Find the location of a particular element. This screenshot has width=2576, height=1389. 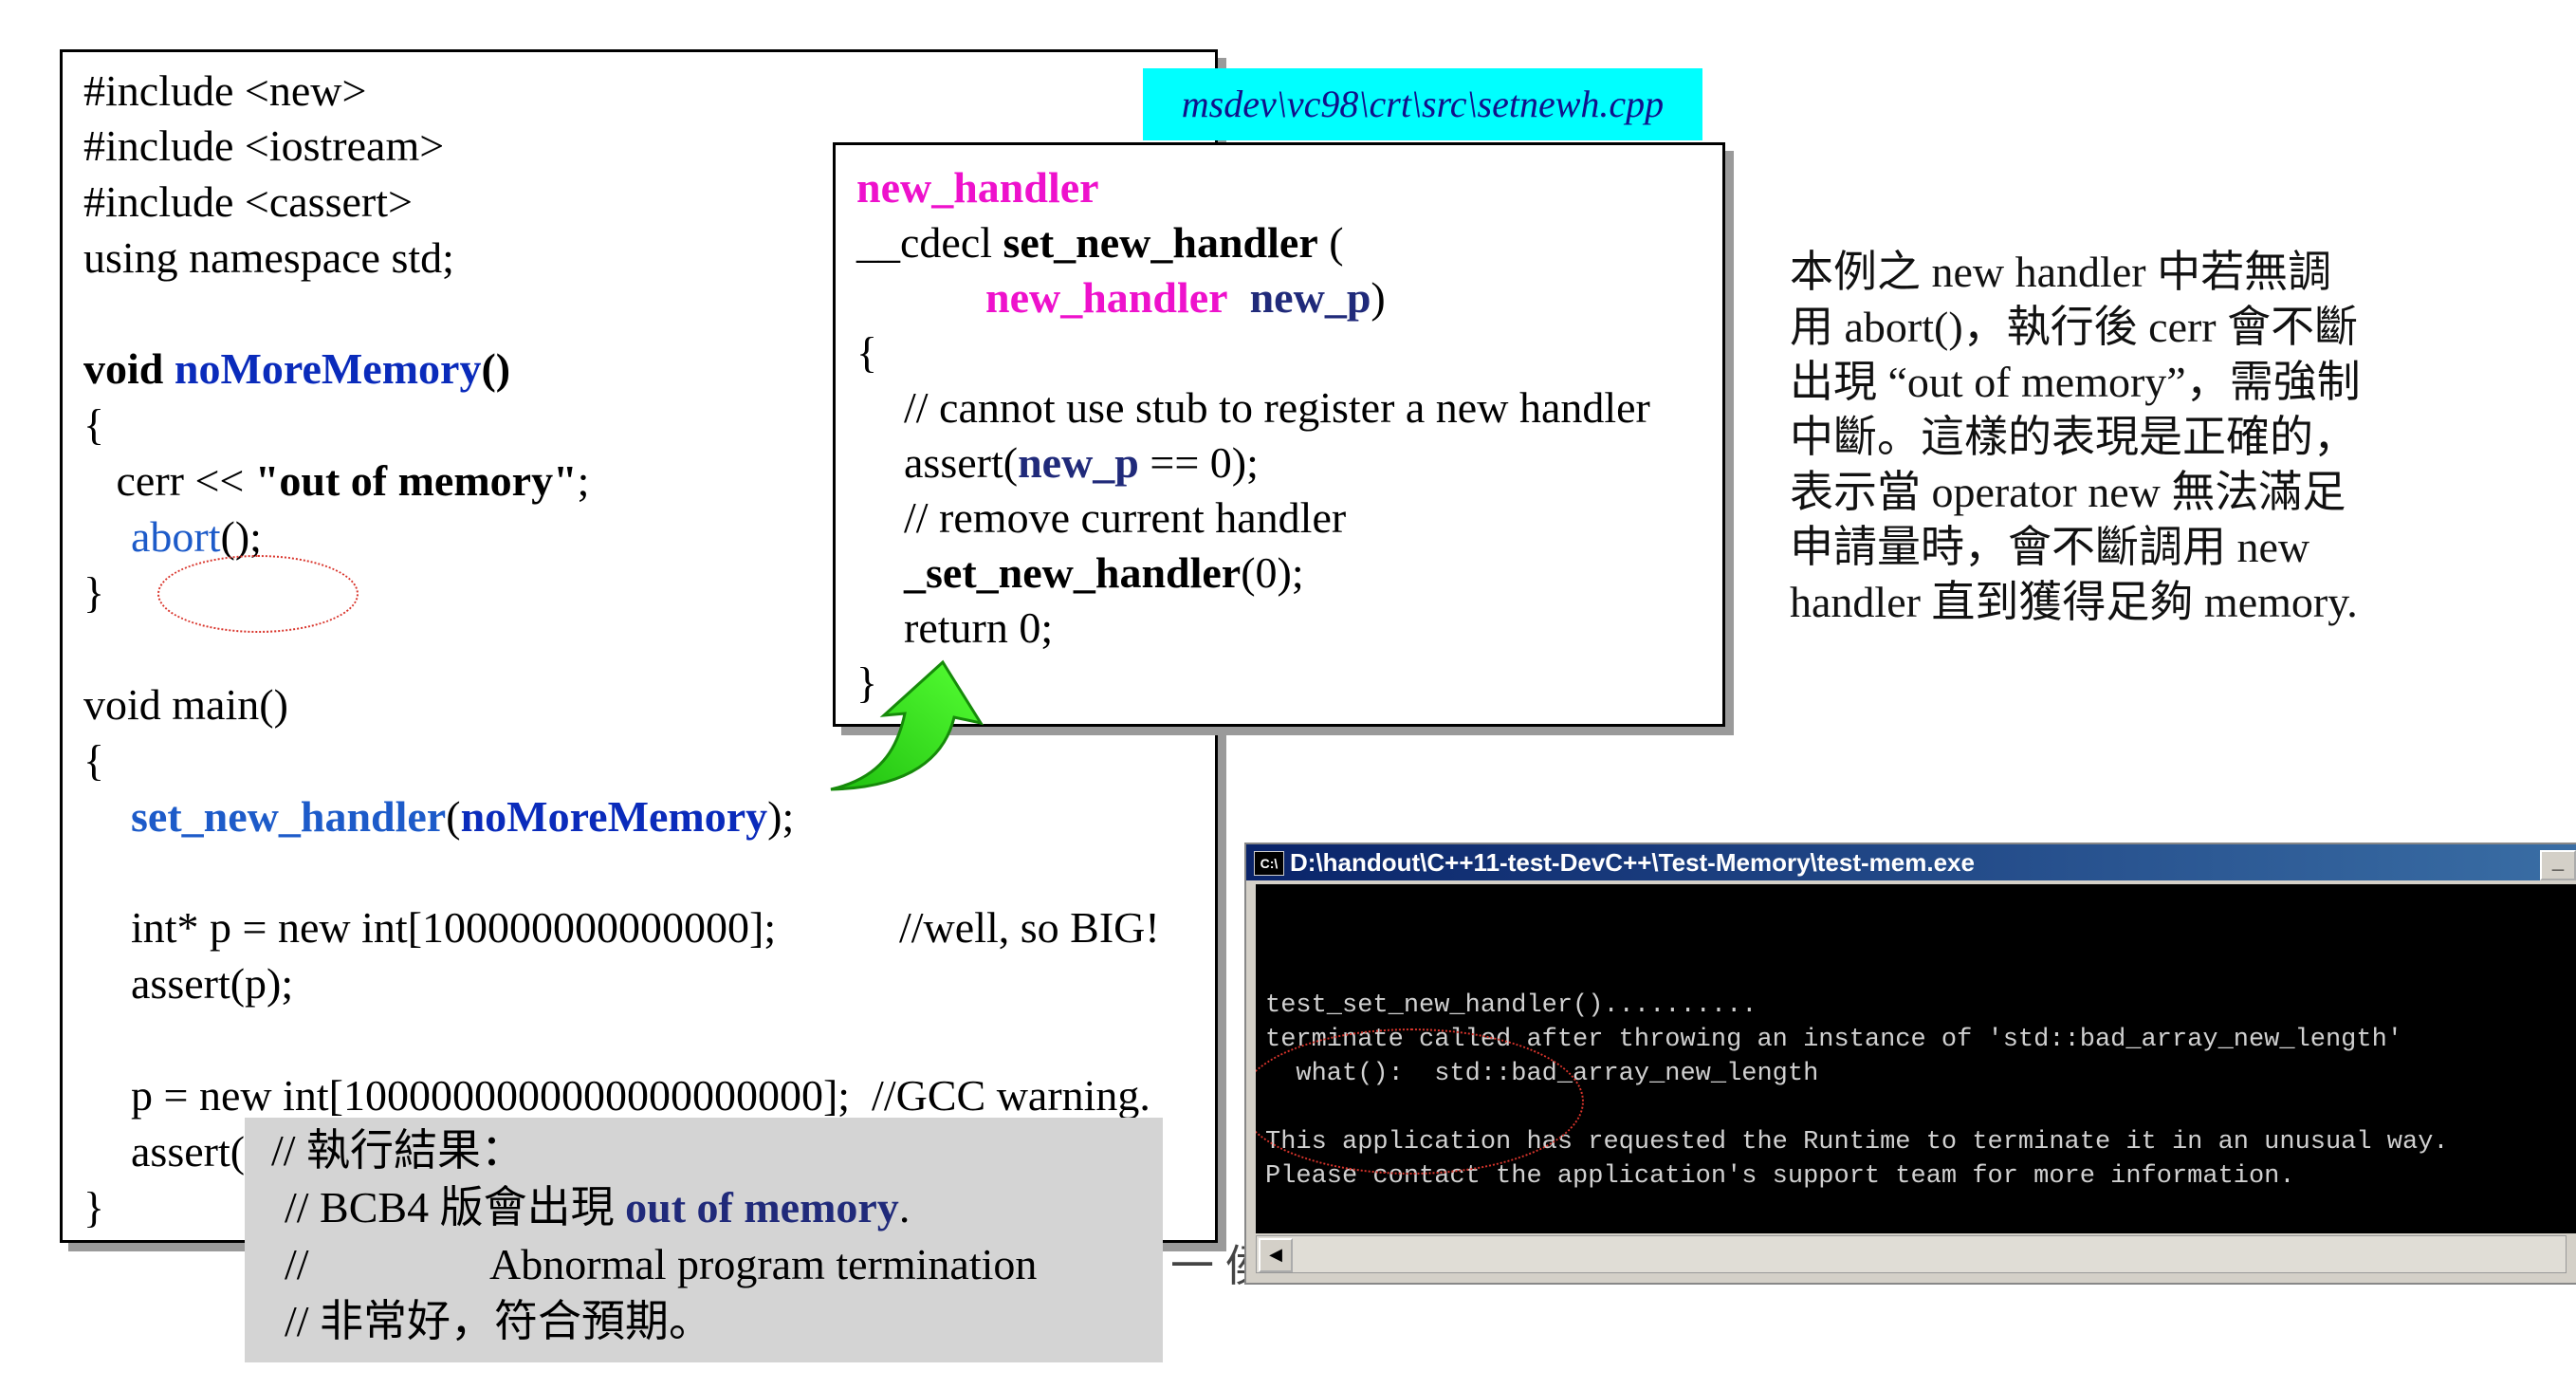

param-type: new_handler is located at coordinates (1106, 297).